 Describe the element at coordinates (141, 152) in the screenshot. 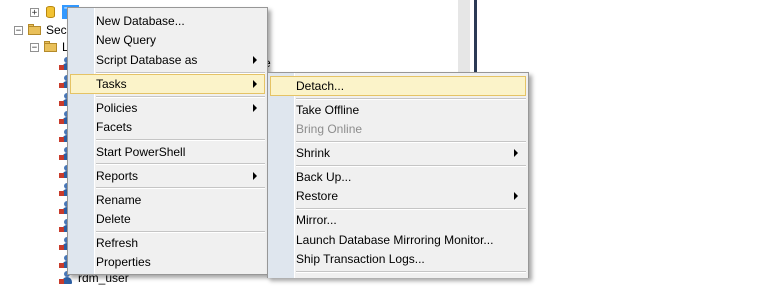

I see `menu-item-label: Start PowerShell` at that location.